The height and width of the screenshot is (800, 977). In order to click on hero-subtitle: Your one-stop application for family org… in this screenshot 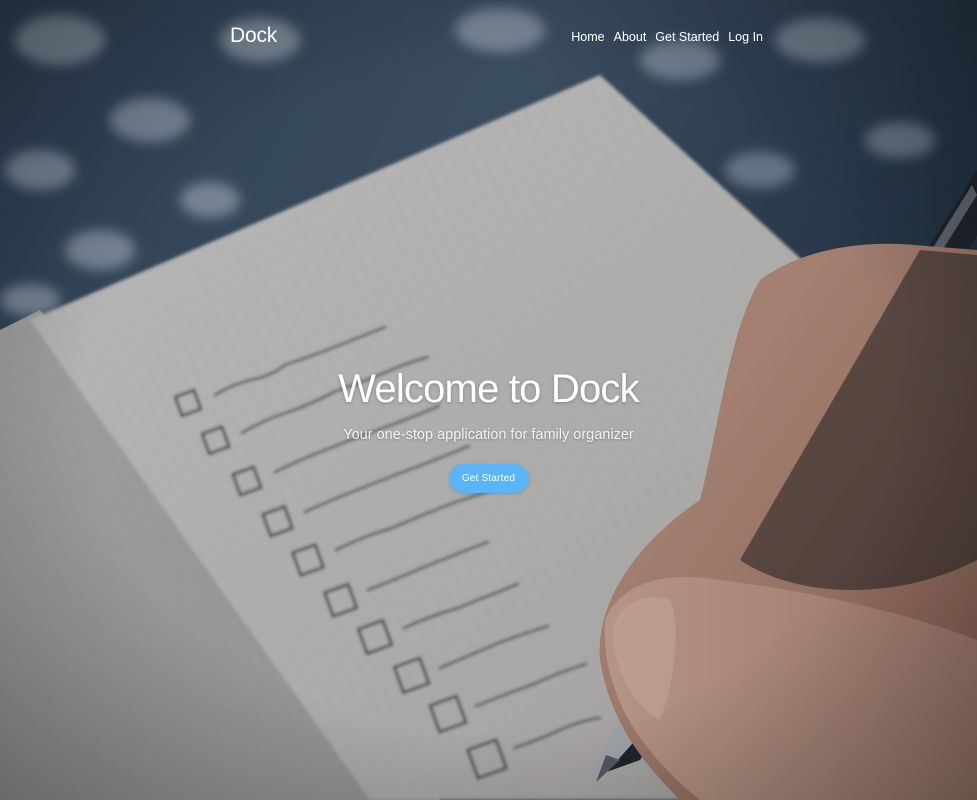, I will do `click(488, 435)`.